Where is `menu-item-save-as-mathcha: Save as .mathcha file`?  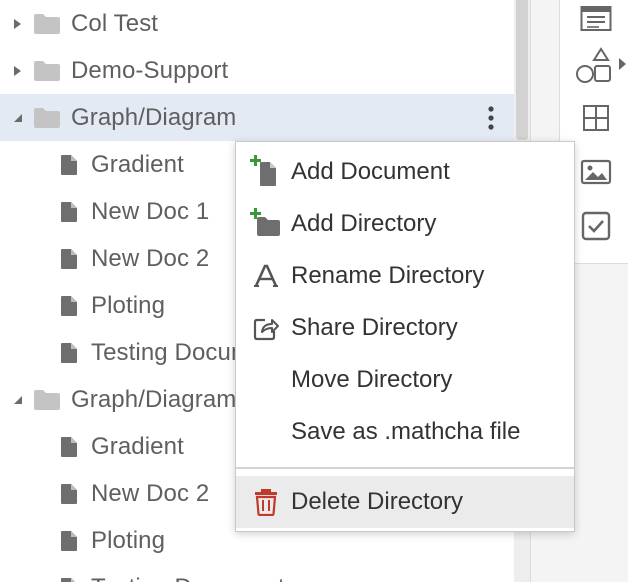
menu-item-save-as-mathcha: Save as .mathcha file is located at coordinates (405, 432).